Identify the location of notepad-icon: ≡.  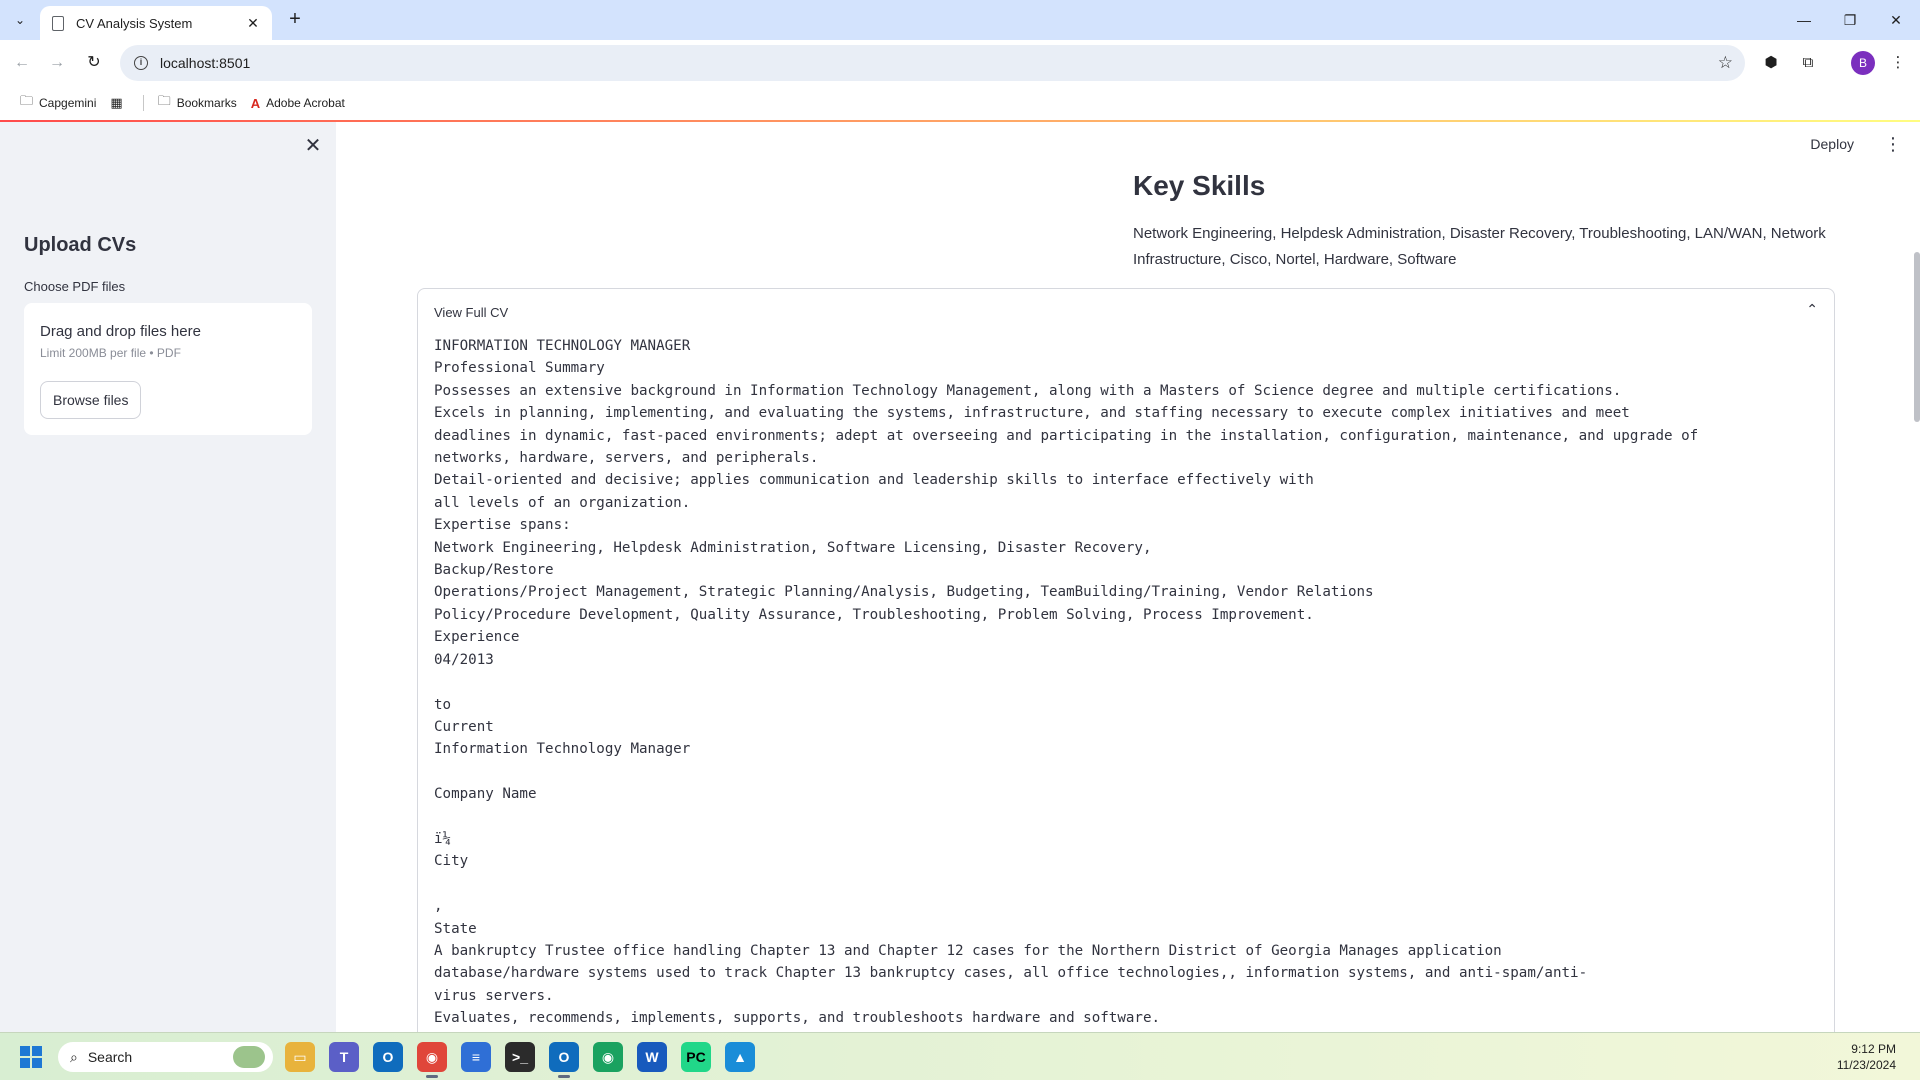
(476, 1057).